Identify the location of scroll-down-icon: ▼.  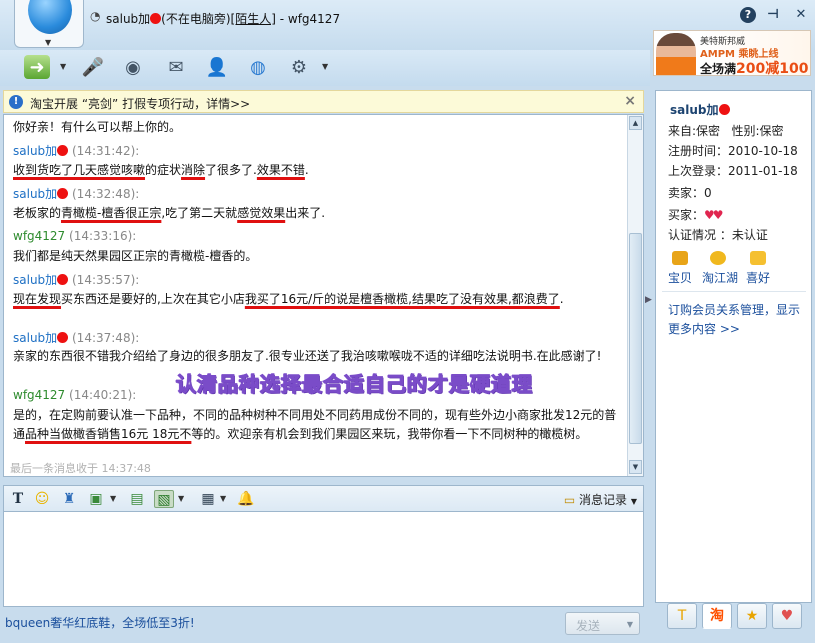
(635, 467).